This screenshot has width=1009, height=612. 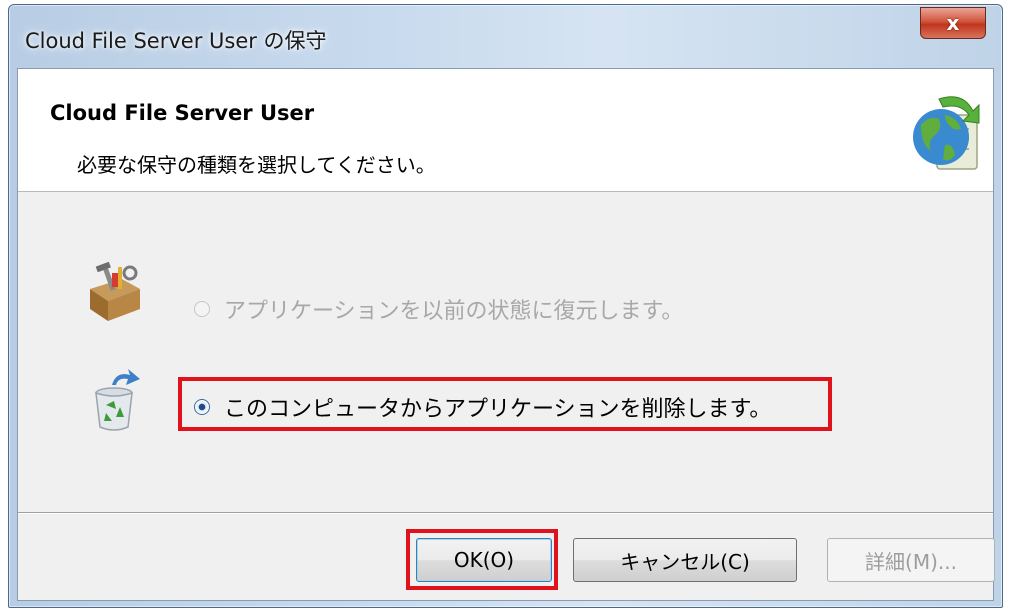 I want to click on toolbox-icon, so click(x=115, y=291).